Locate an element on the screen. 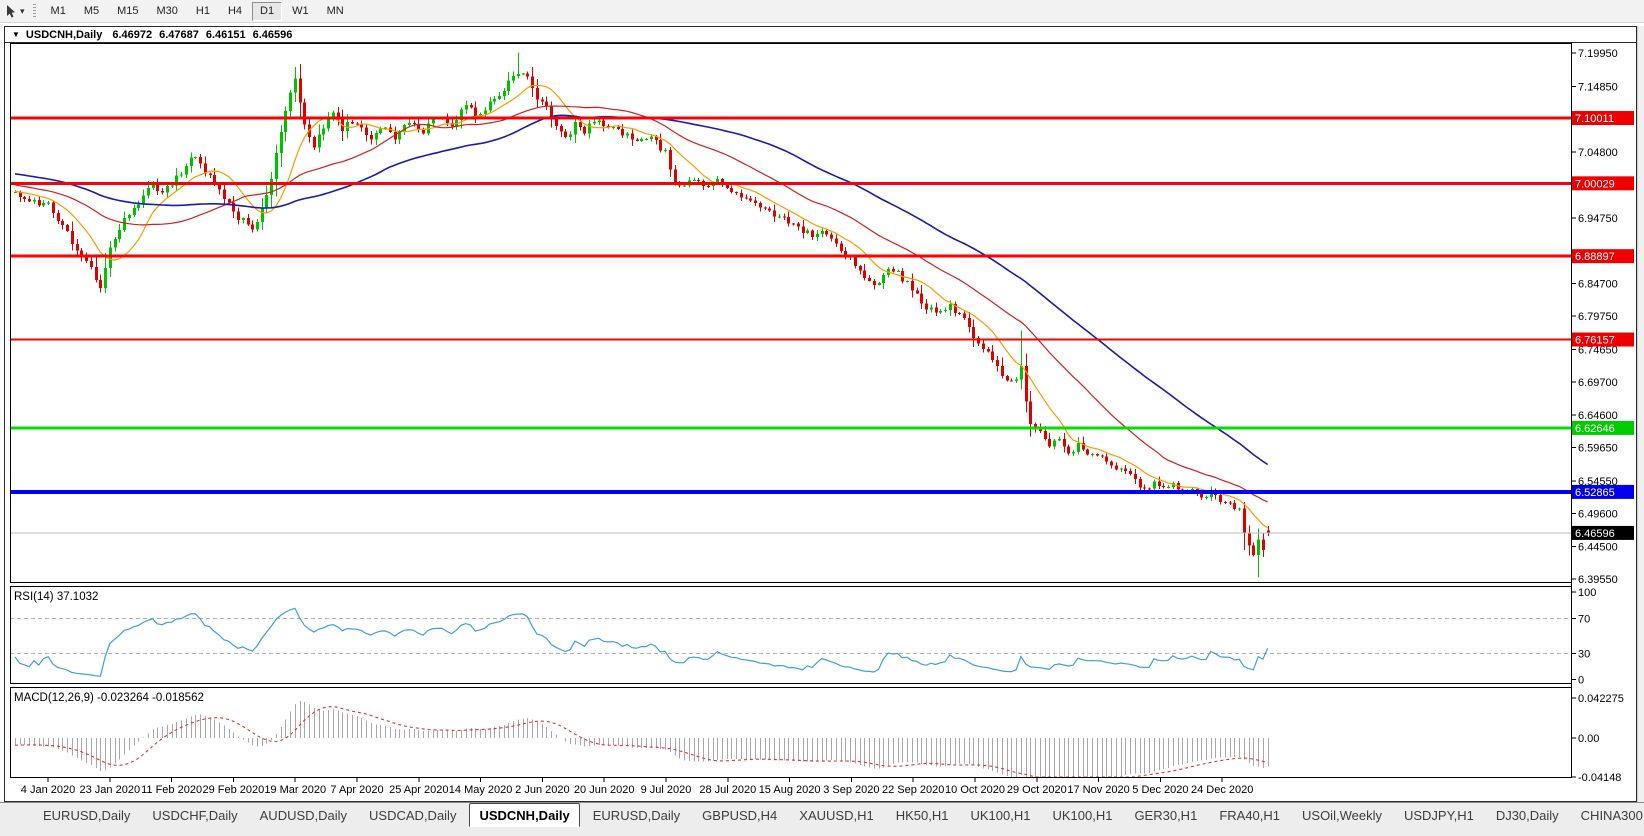  svg-text: 0.00 is located at coordinates (1588, 739).